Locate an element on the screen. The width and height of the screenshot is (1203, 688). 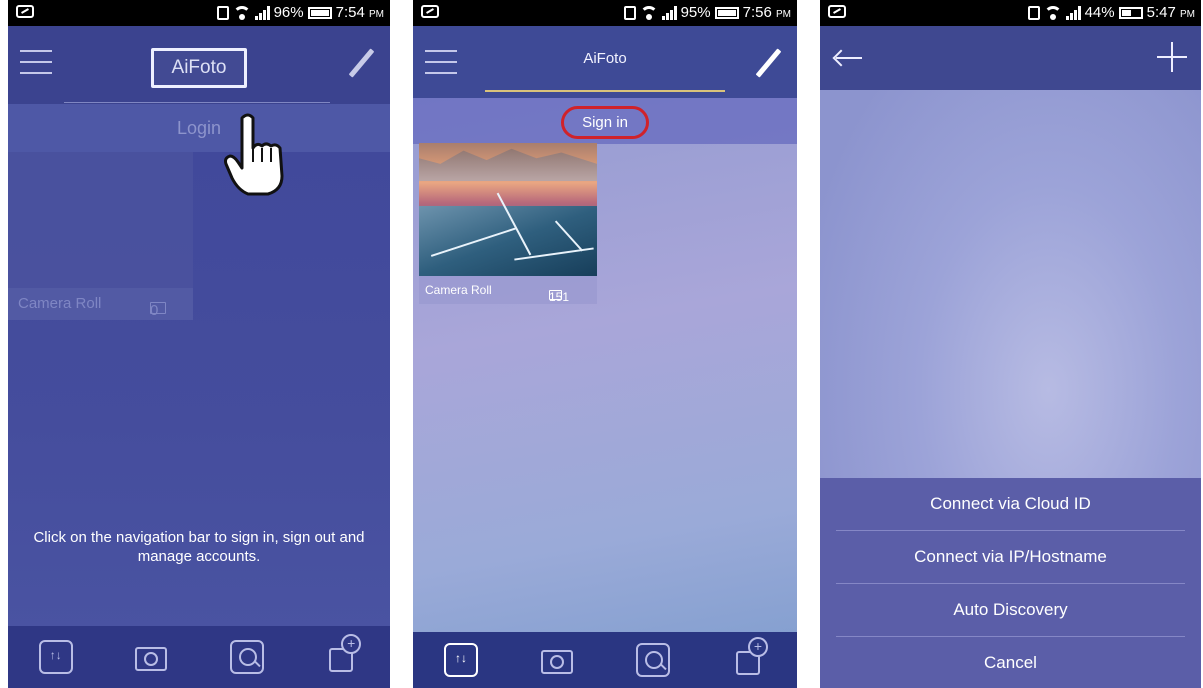
signin-button: Sign in is located at coordinates (605, 122).